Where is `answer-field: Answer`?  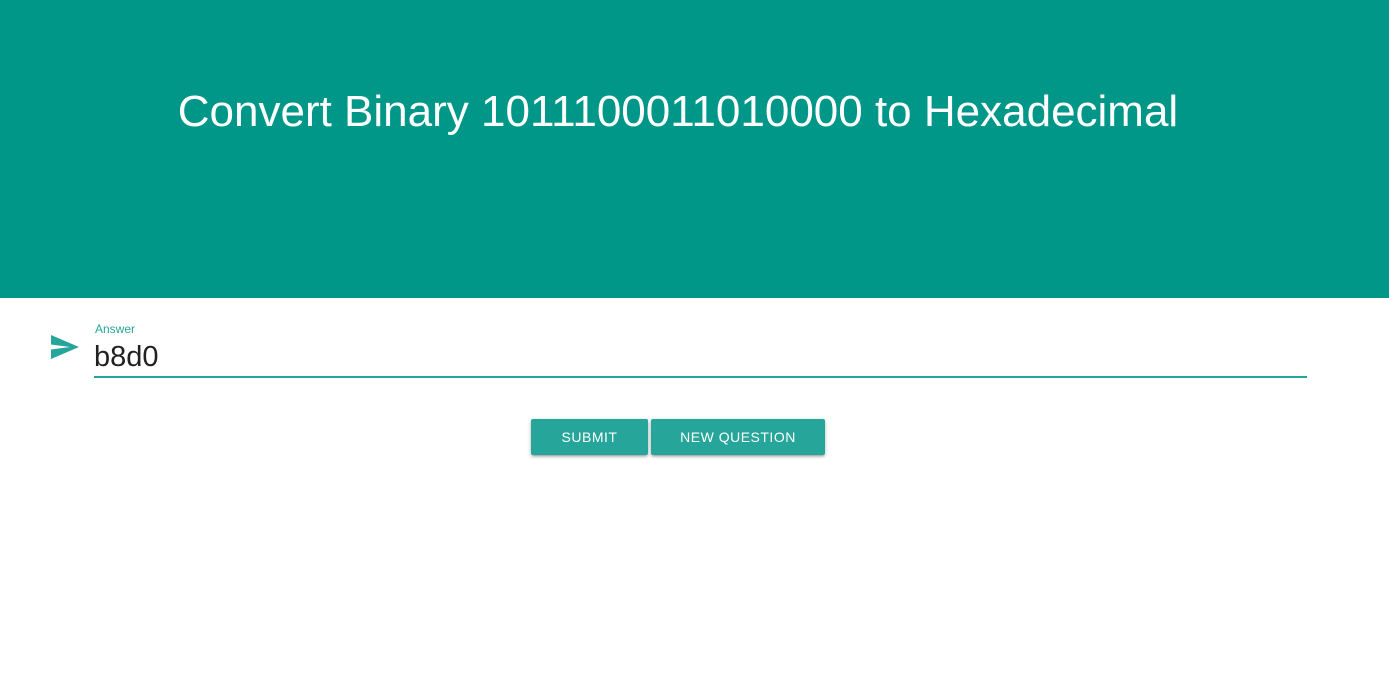 answer-field: Answer is located at coordinates (700, 350).